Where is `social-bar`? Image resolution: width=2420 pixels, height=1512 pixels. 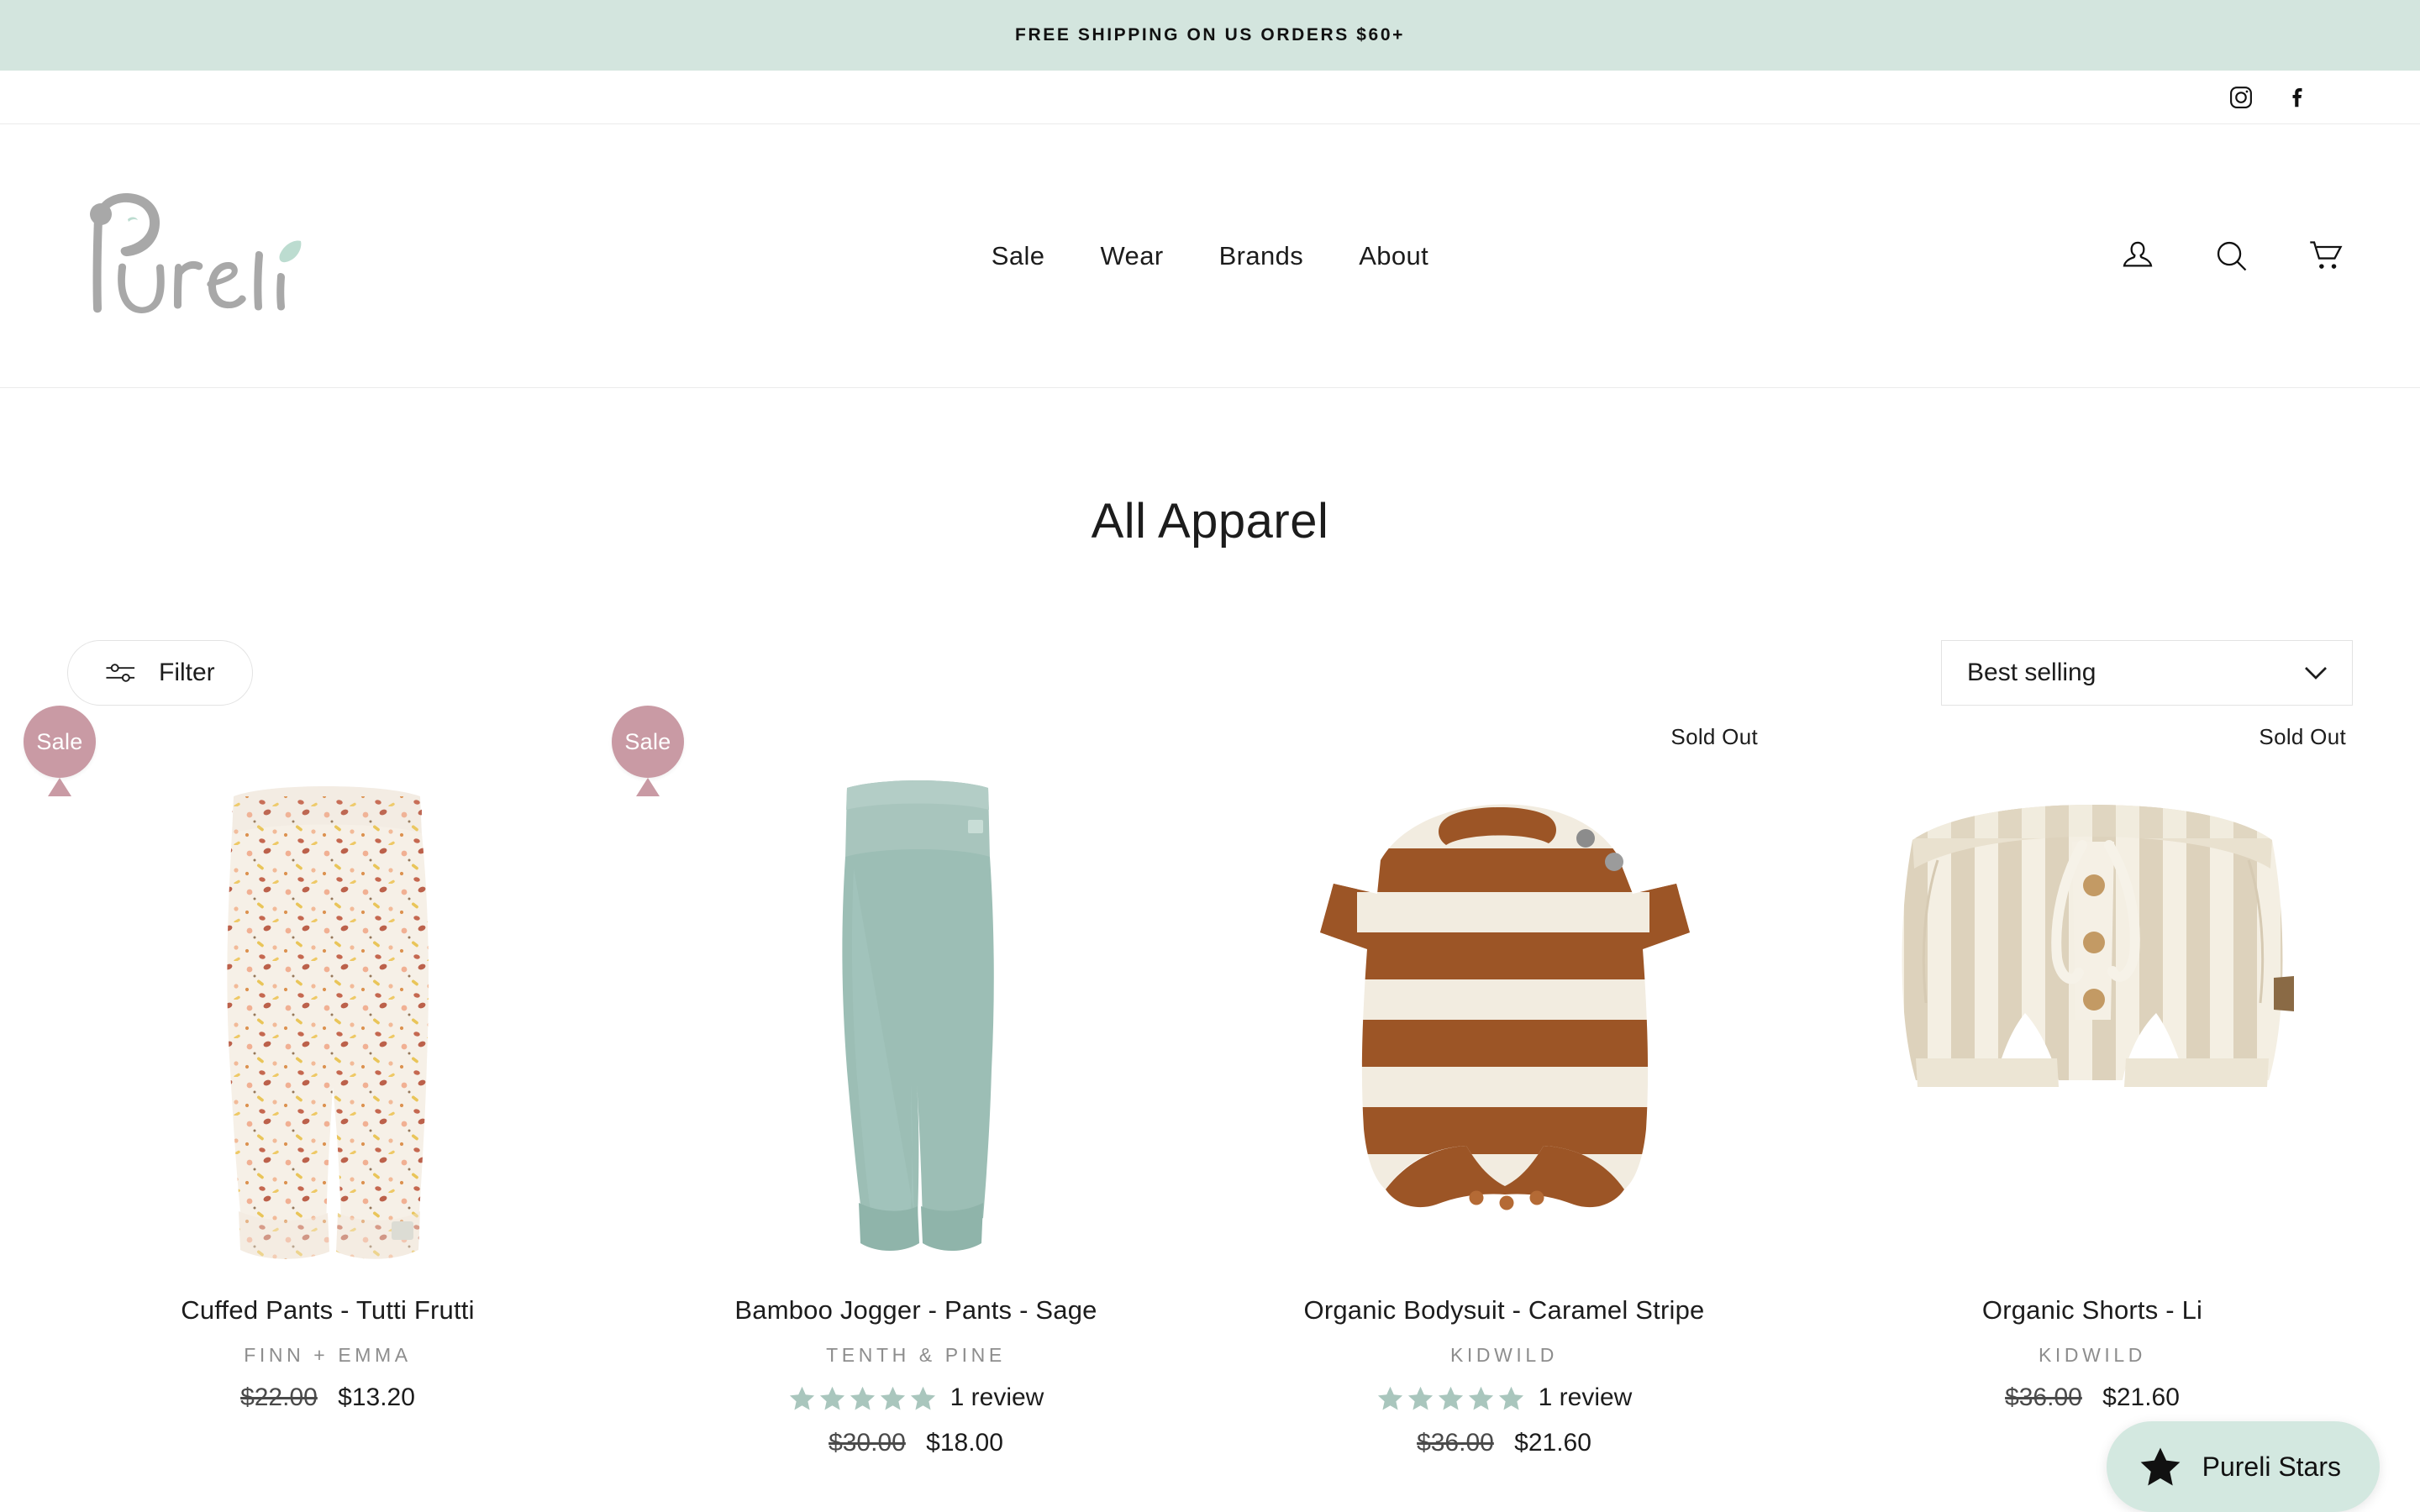
social-bar is located at coordinates (1210, 97).